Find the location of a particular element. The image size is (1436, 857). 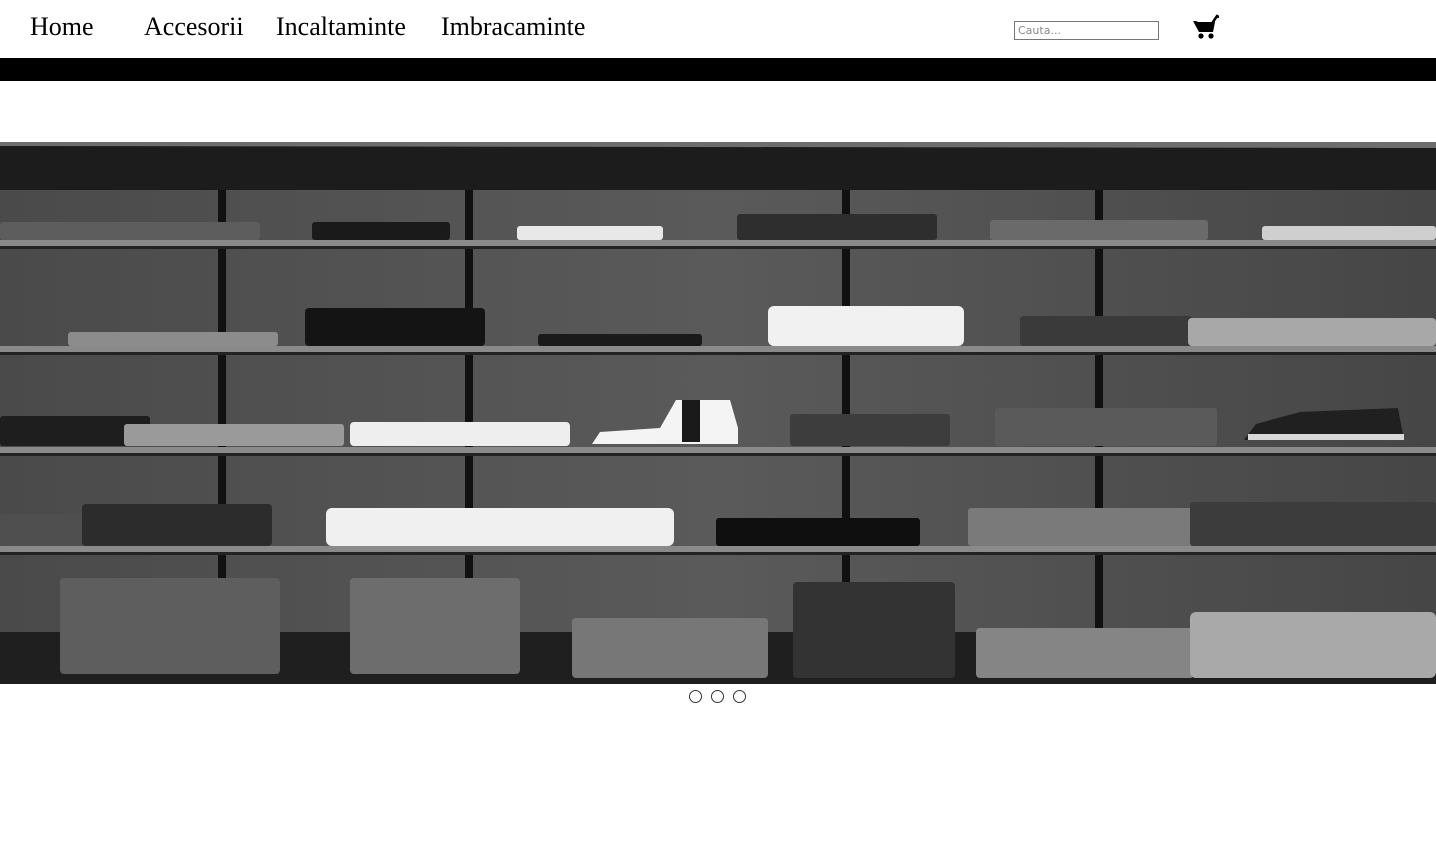

search-input is located at coordinates (1086, 30).